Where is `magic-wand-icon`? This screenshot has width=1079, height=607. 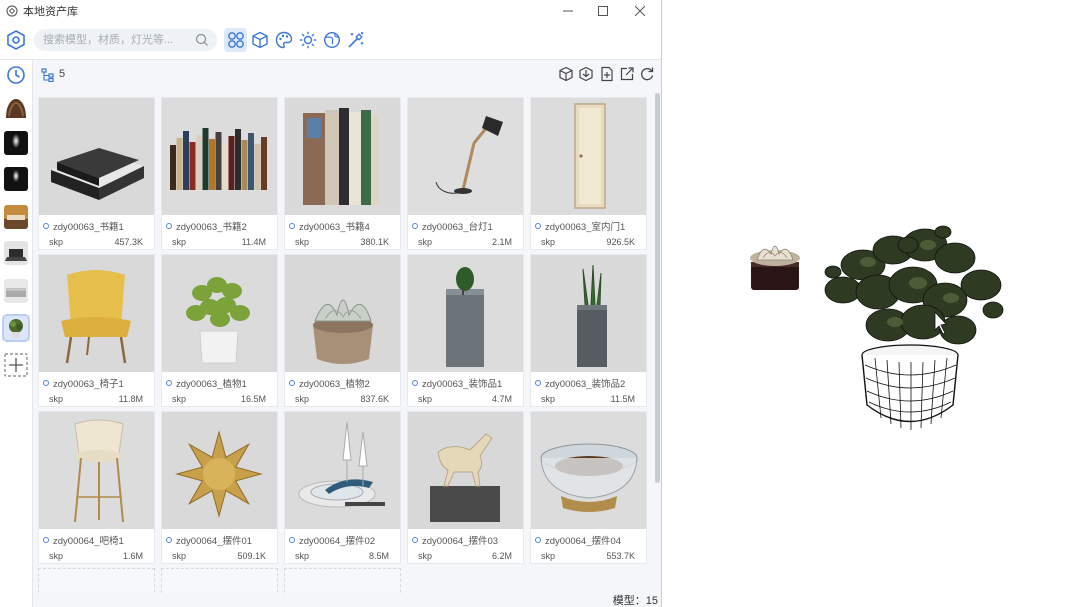
magic-wand-icon is located at coordinates (355, 40).